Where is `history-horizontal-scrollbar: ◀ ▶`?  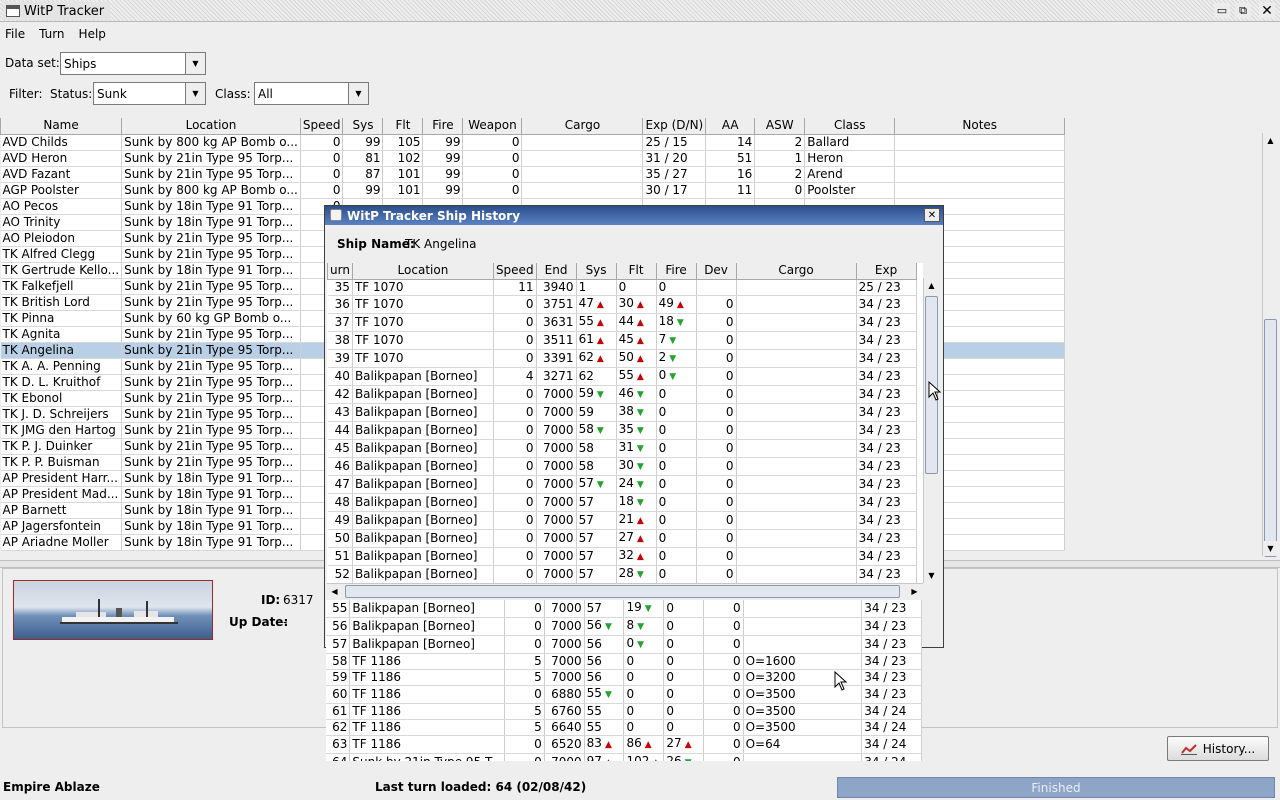 history-horizontal-scrollbar: ◀ ▶ is located at coordinates (625, 591).